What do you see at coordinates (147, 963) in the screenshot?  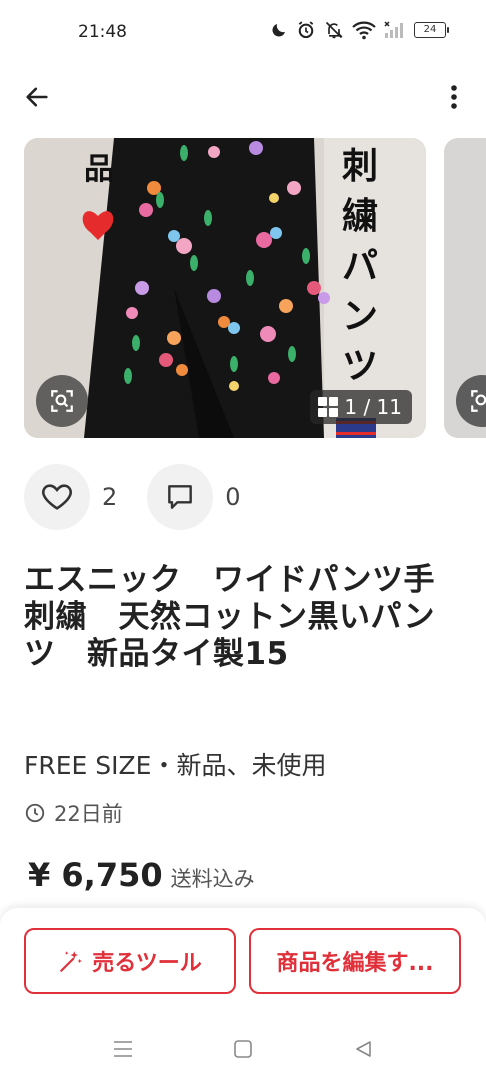 I see `sell-tool-label: 売るツール` at bounding box center [147, 963].